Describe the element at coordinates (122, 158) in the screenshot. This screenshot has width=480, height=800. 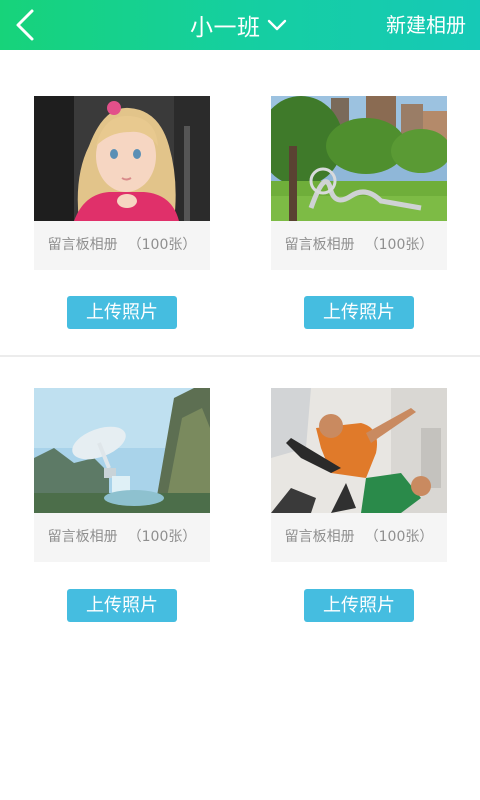
I see `album-cover-girl` at that location.